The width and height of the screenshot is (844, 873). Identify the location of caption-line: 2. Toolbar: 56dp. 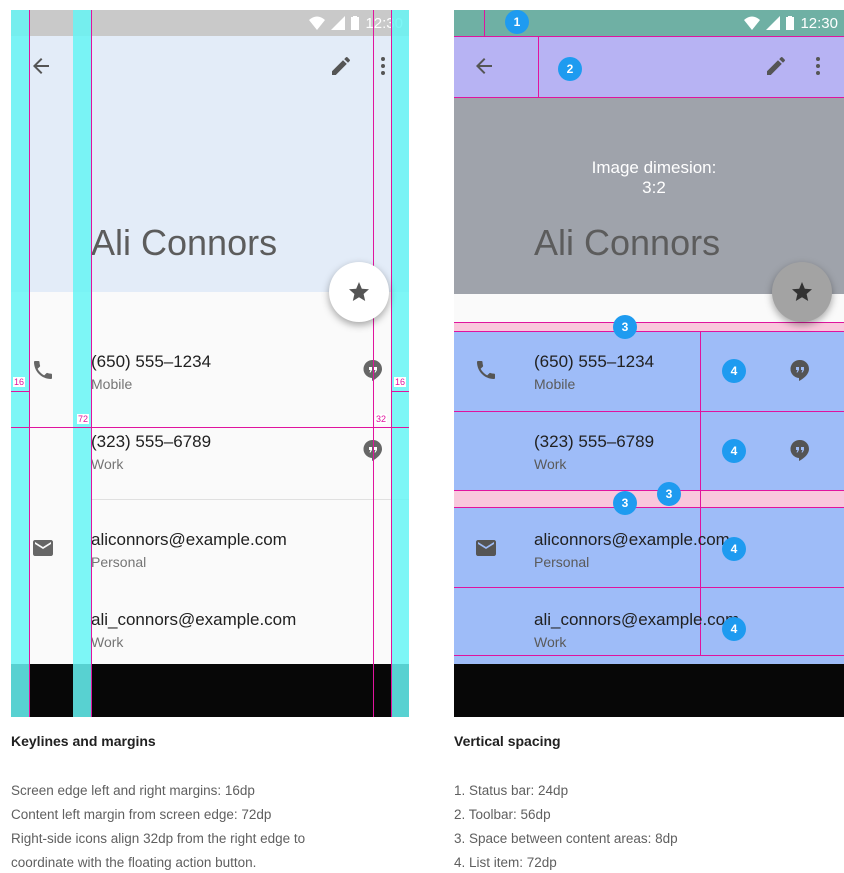
(502, 814).